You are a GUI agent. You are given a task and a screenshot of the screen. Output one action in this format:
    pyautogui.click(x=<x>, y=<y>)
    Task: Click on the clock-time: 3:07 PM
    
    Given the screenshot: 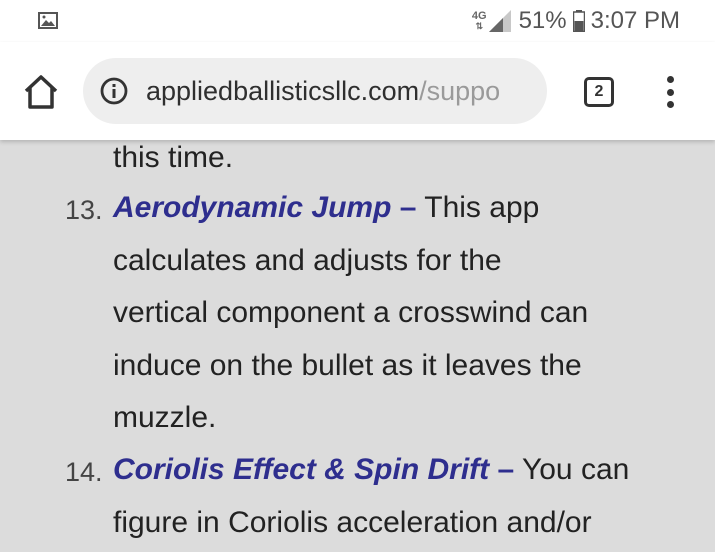 What is the action you would take?
    pyautogui.click(x=635, y=20)
    